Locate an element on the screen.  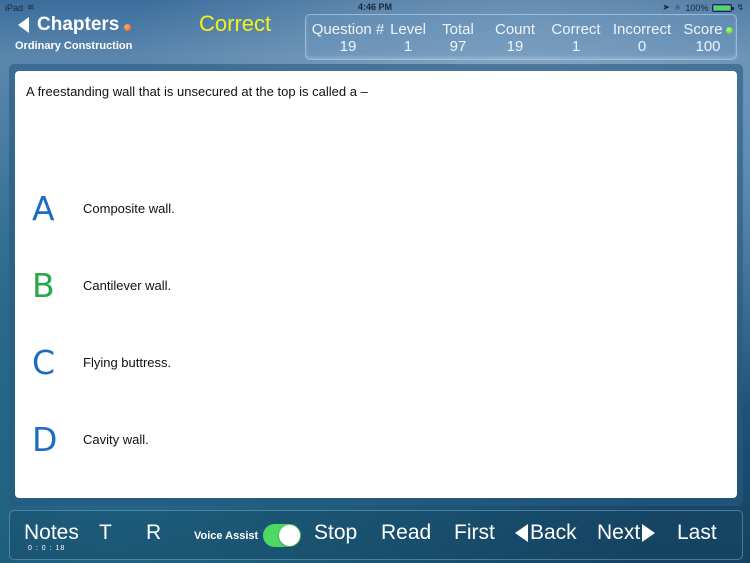
stat-count: Count 19 is located at coordinates (515, 38).